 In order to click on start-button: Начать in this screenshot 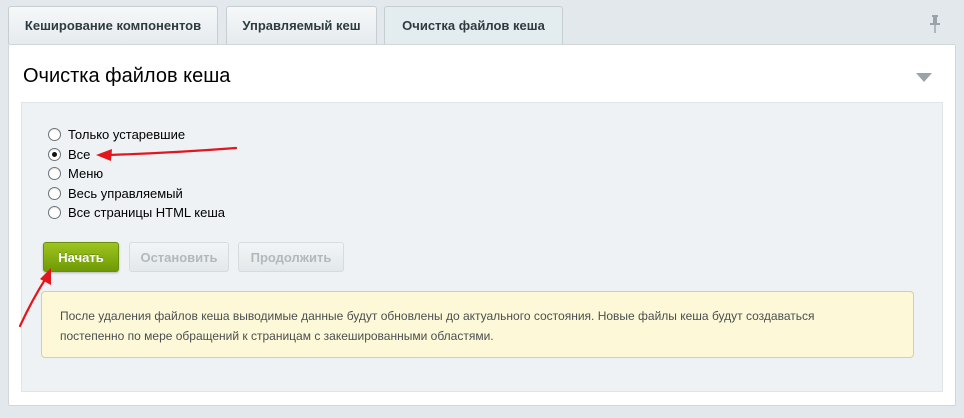, I will do `click(81, 257)`.